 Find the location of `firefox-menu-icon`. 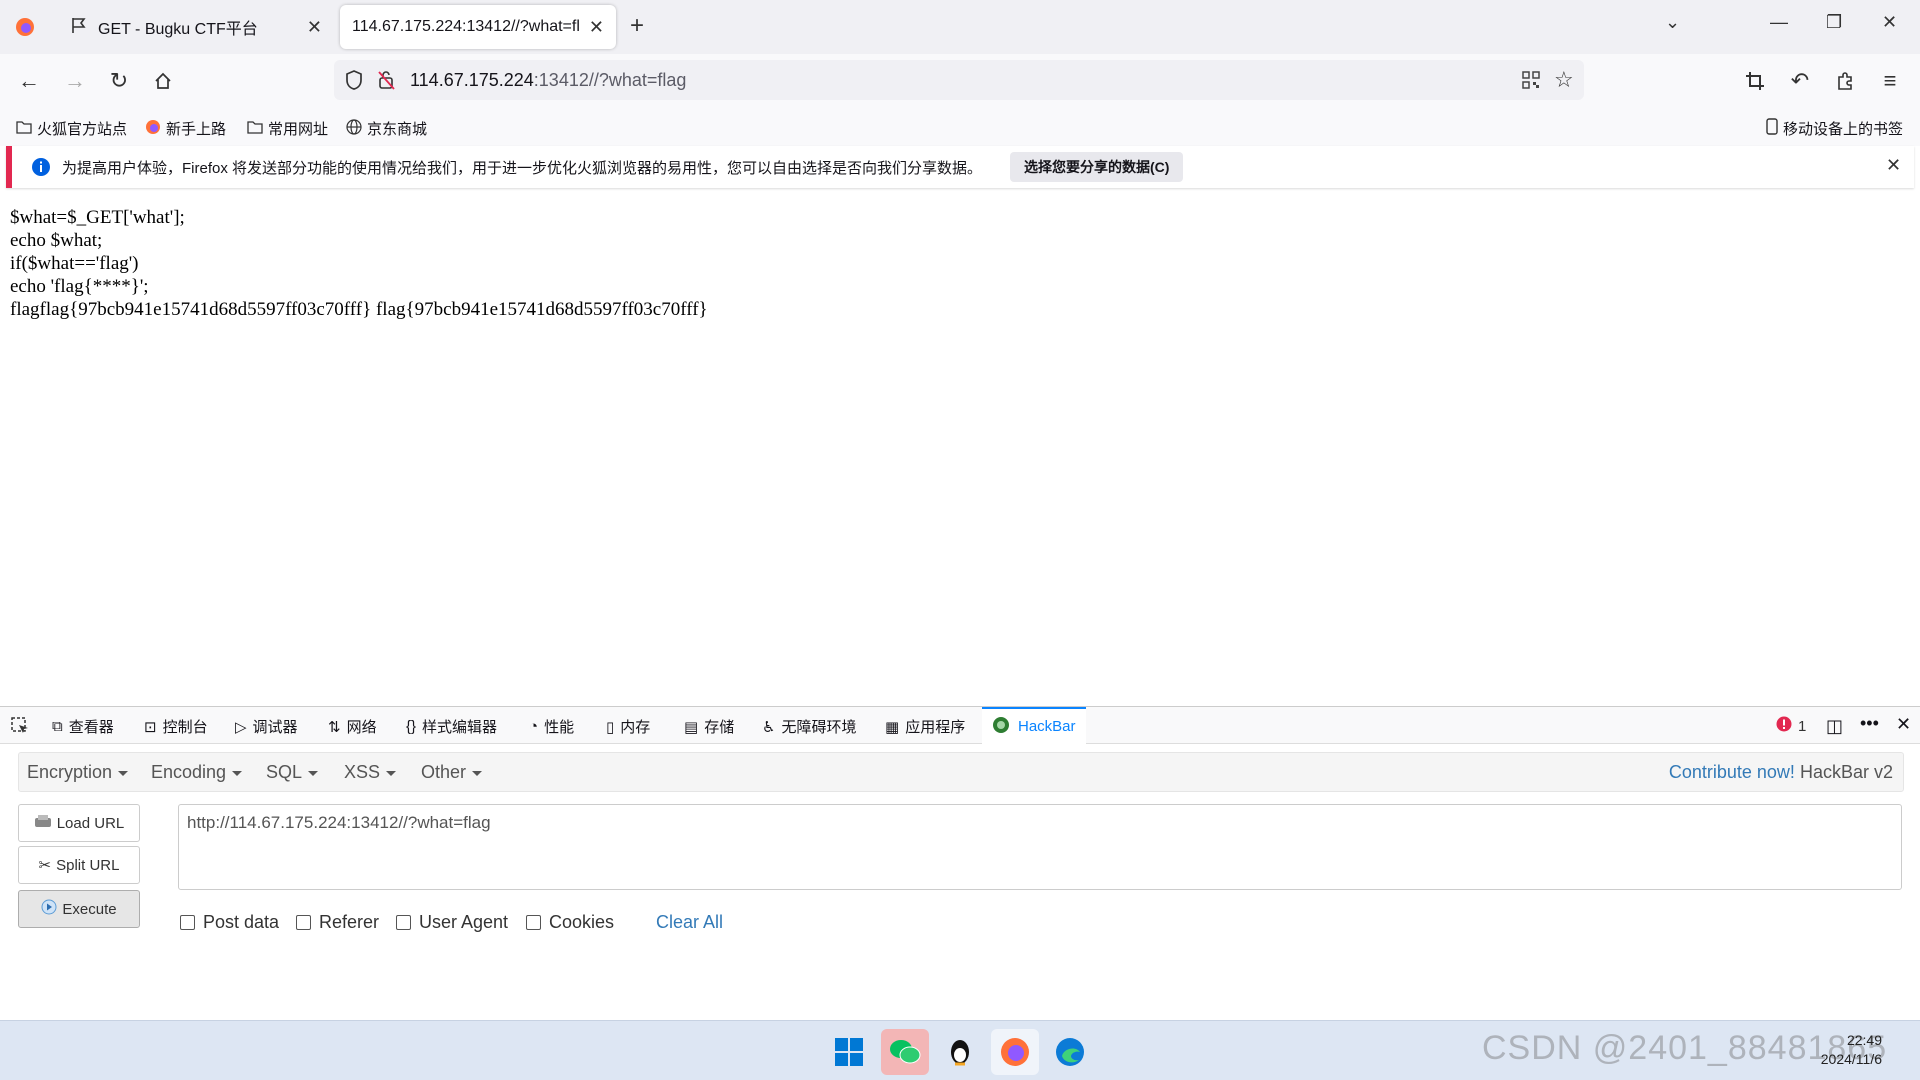

firefox-menu-icon is located at coordinates (25, 27).